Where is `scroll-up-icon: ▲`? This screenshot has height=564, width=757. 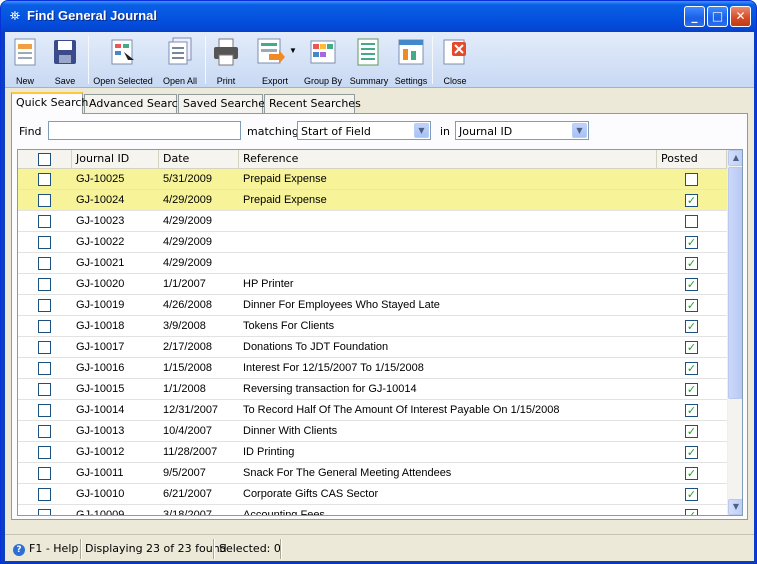
scroll-up-icon: ▲ is located at coordinates (735, 158).